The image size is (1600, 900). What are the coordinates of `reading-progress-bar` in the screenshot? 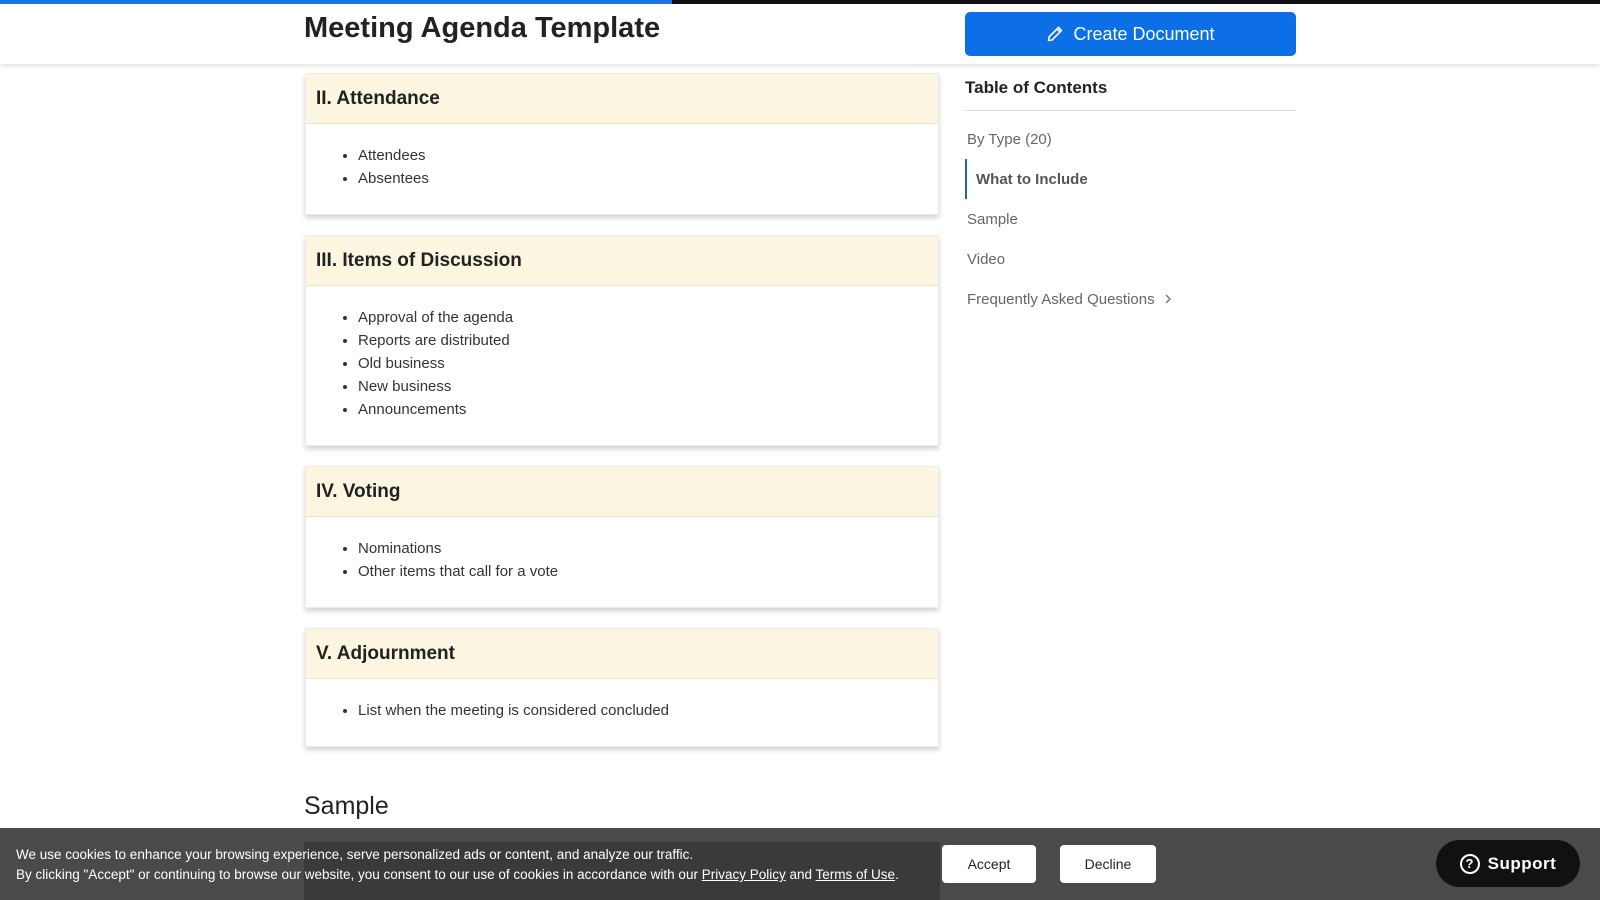 It's located at (800, 2).